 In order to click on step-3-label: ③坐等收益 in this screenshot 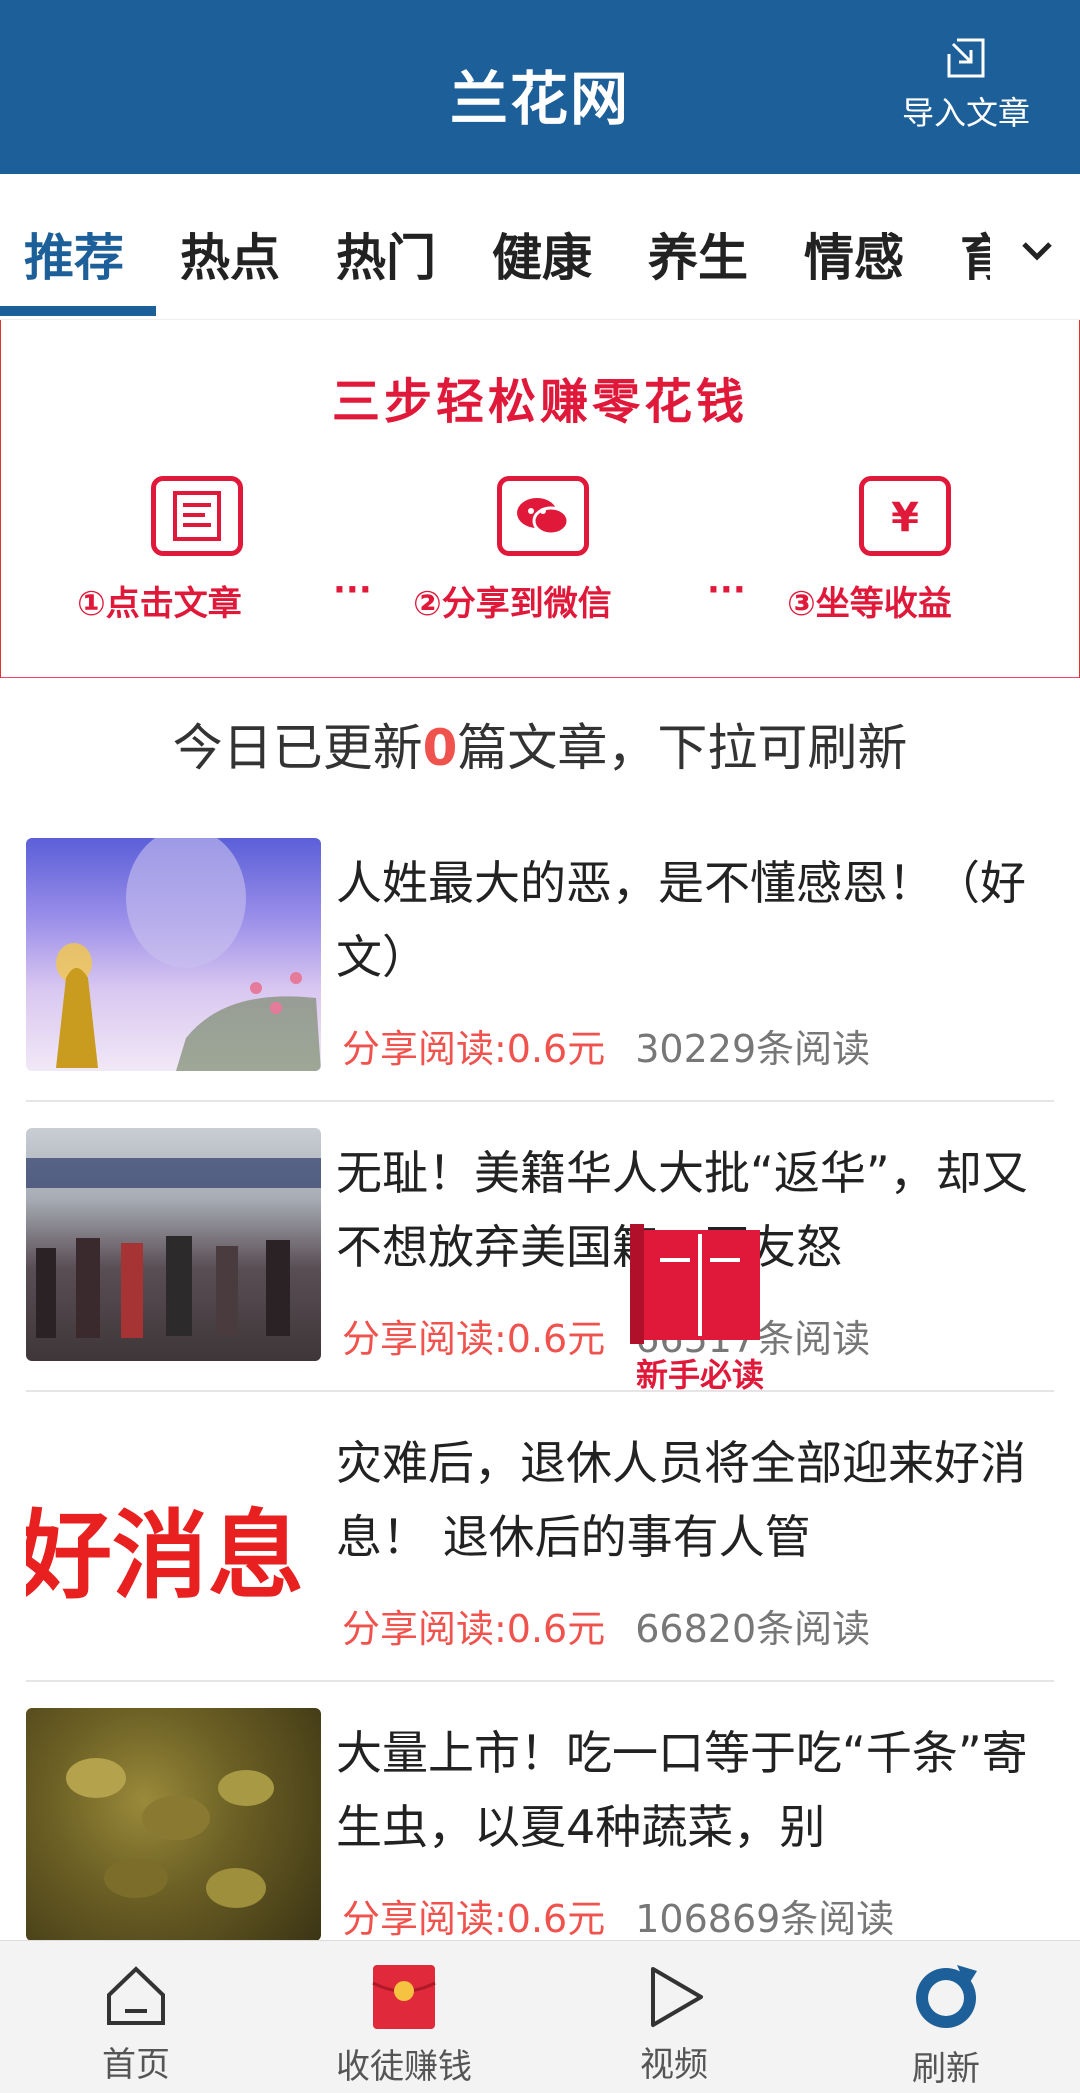, I will do `click(869, 604)`.